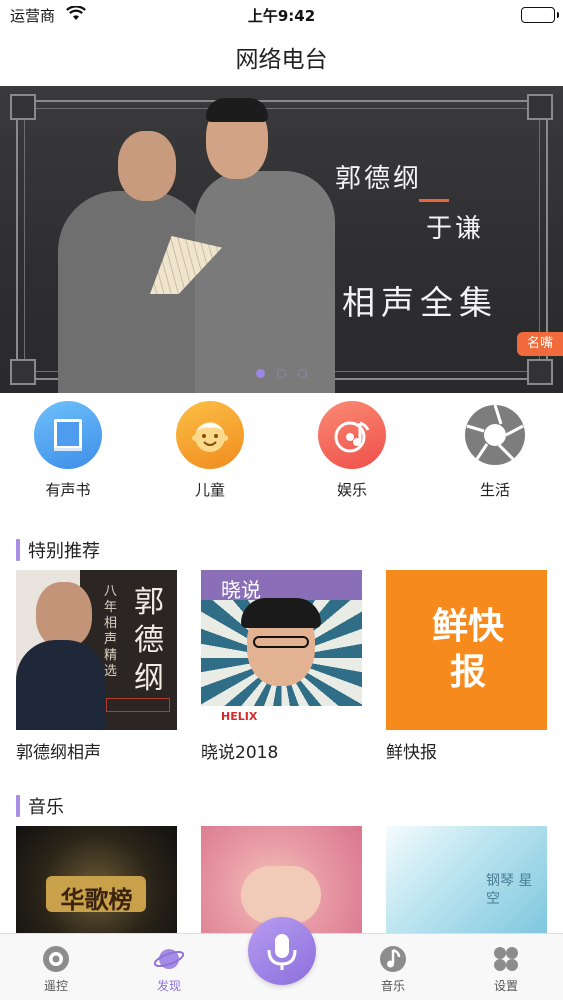 The image size is (563, 1000). What do you see at coordinates (96, 900) in the screenshot?
I see `cover-title: 华歌榜` at bounding box center [96, 900].